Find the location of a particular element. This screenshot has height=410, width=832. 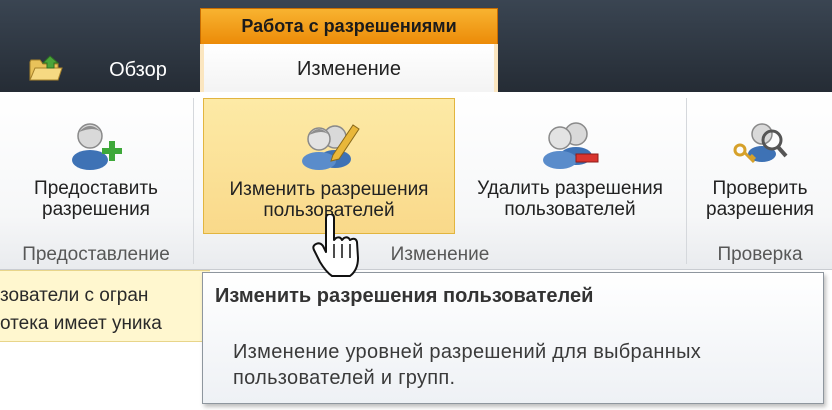

grant-permissions-label-line1: Предоставить is located at coordinates (96, 188).